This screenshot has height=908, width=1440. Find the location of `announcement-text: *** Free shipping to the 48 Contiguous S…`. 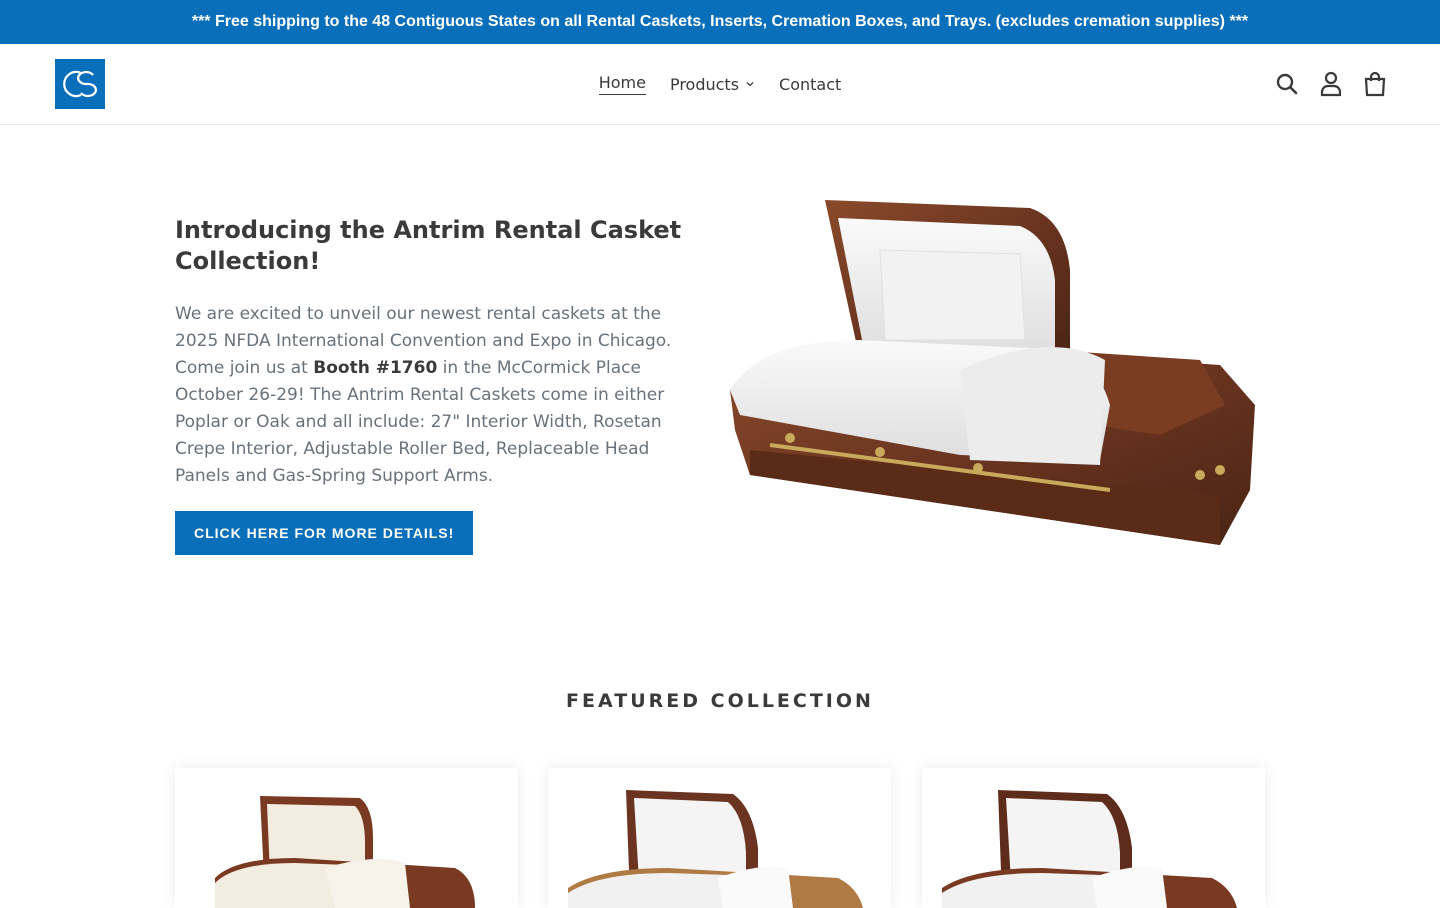

announcement-text: *** Free shipping to the 48 Contiguous S… is located at coordinates (720, 21).